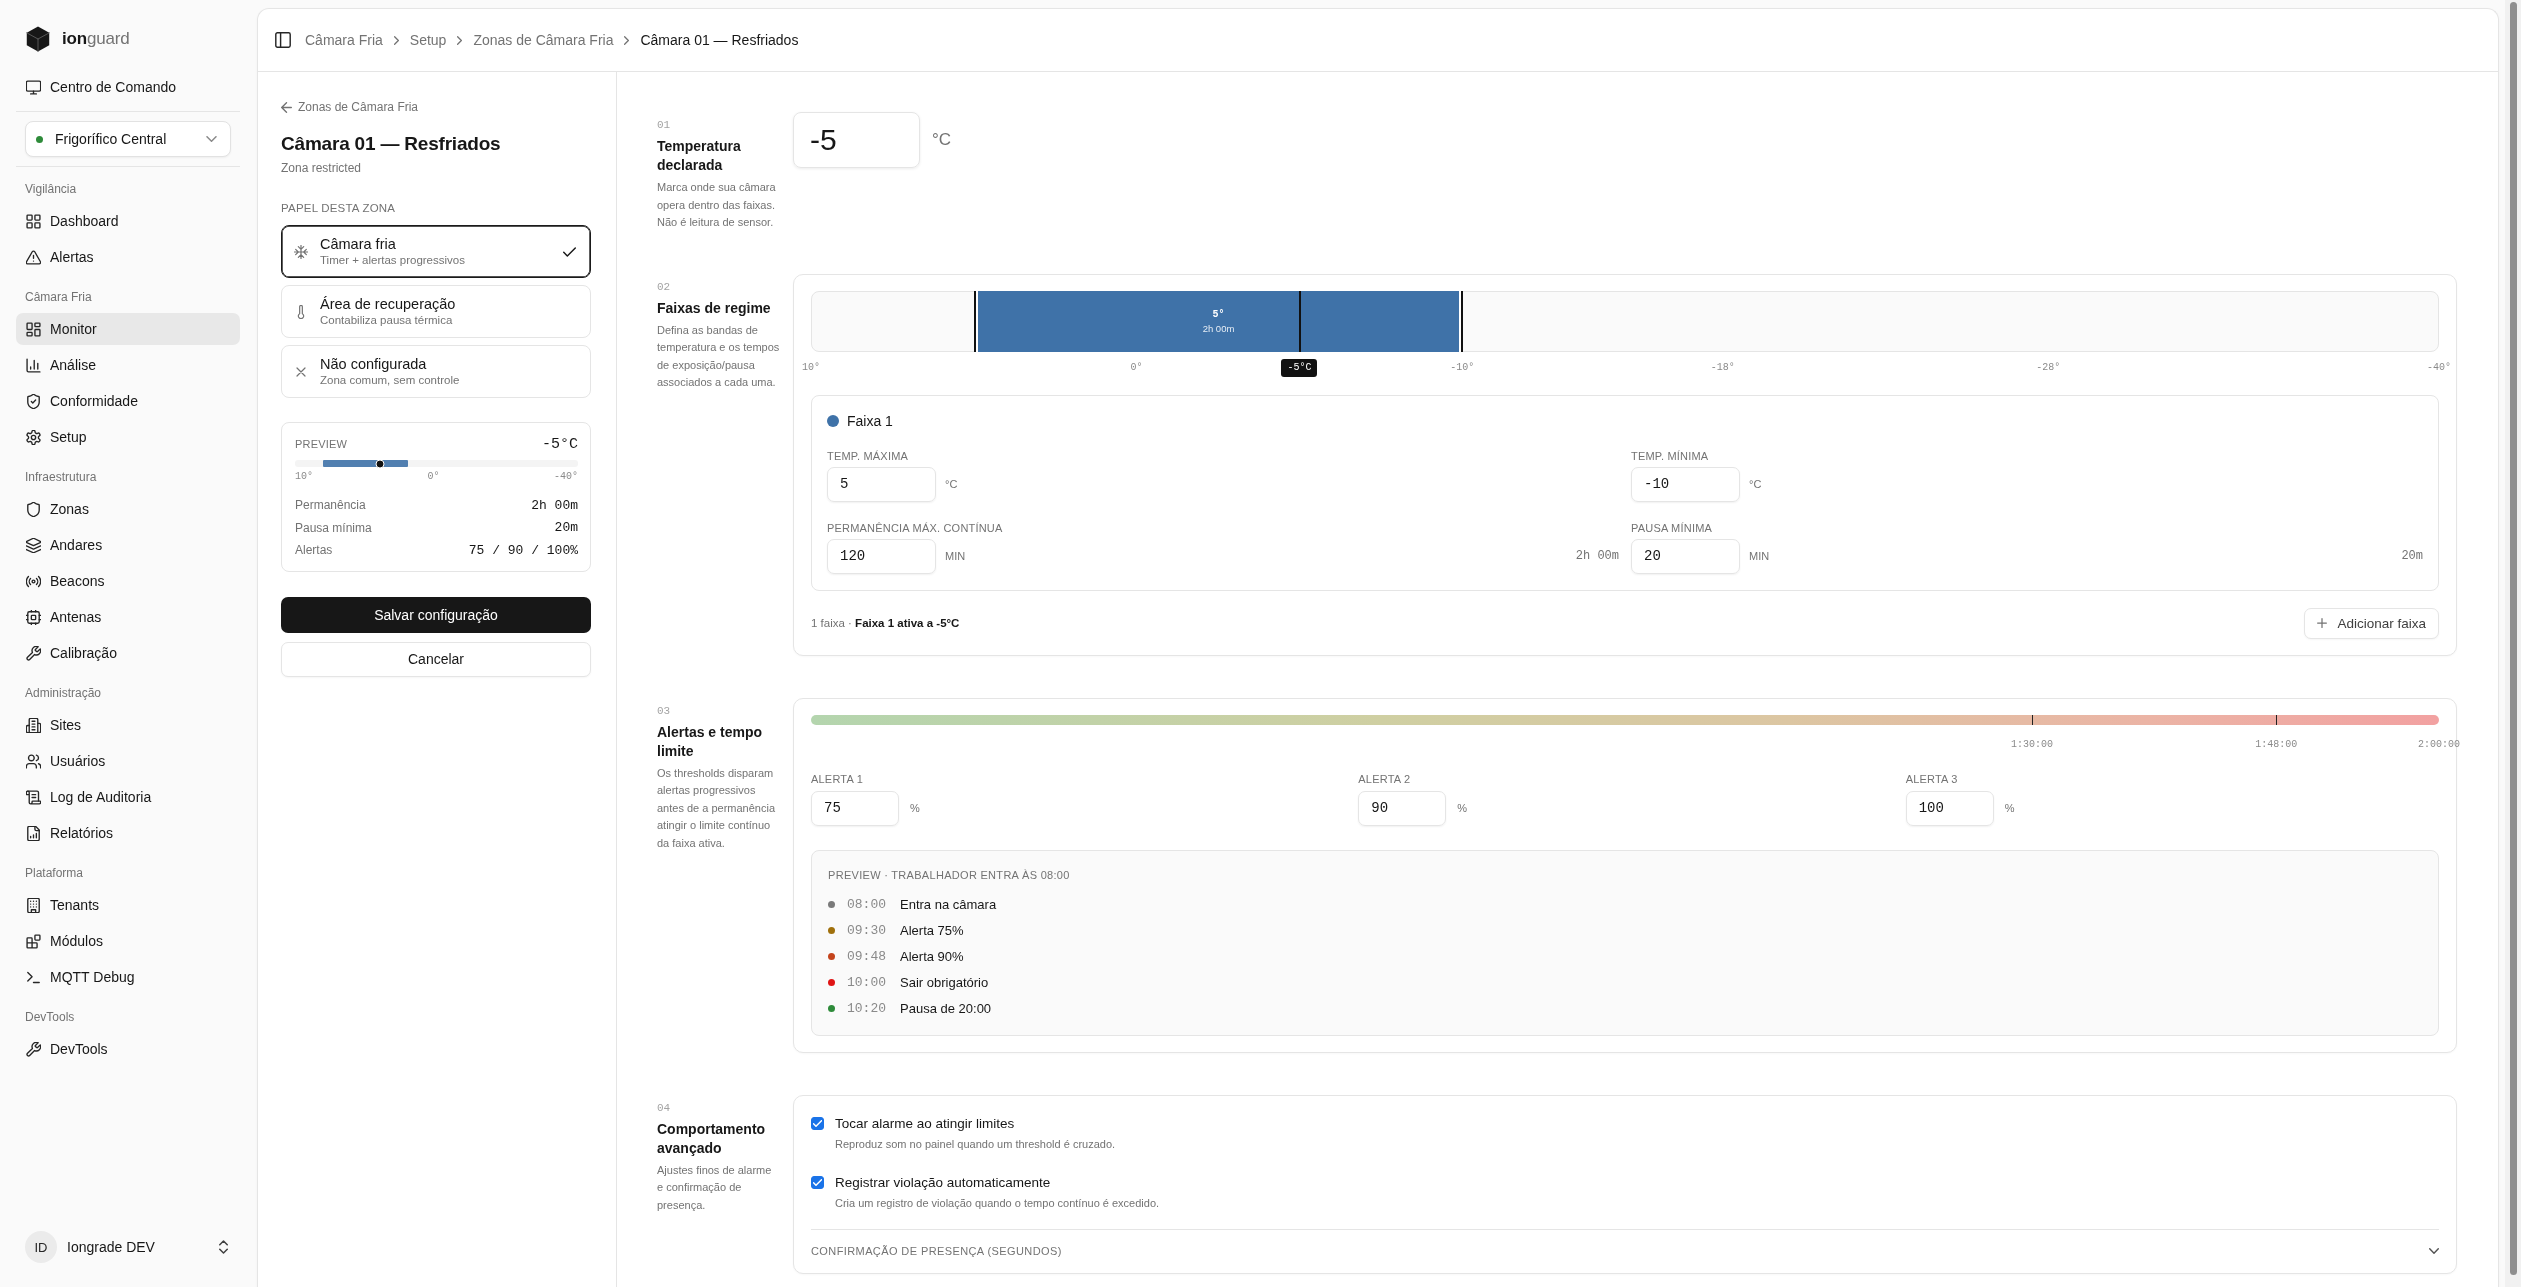  What do you see at coordinates (925, 1123) in the screenshot?
I see `option-label: Tocar alarme ao atingir limites` at bounding box center [925, 1123].